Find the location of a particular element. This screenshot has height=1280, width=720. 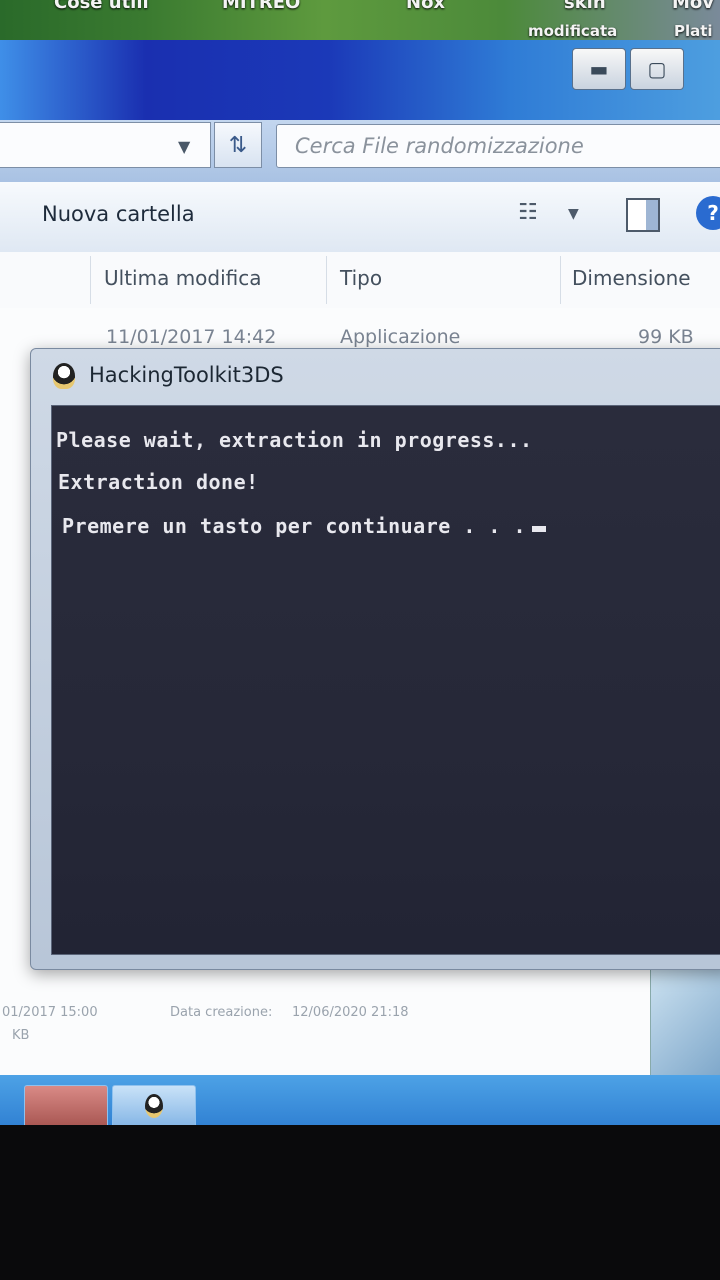

refresh-button: ⇅ is located at coordinates (238, 145).